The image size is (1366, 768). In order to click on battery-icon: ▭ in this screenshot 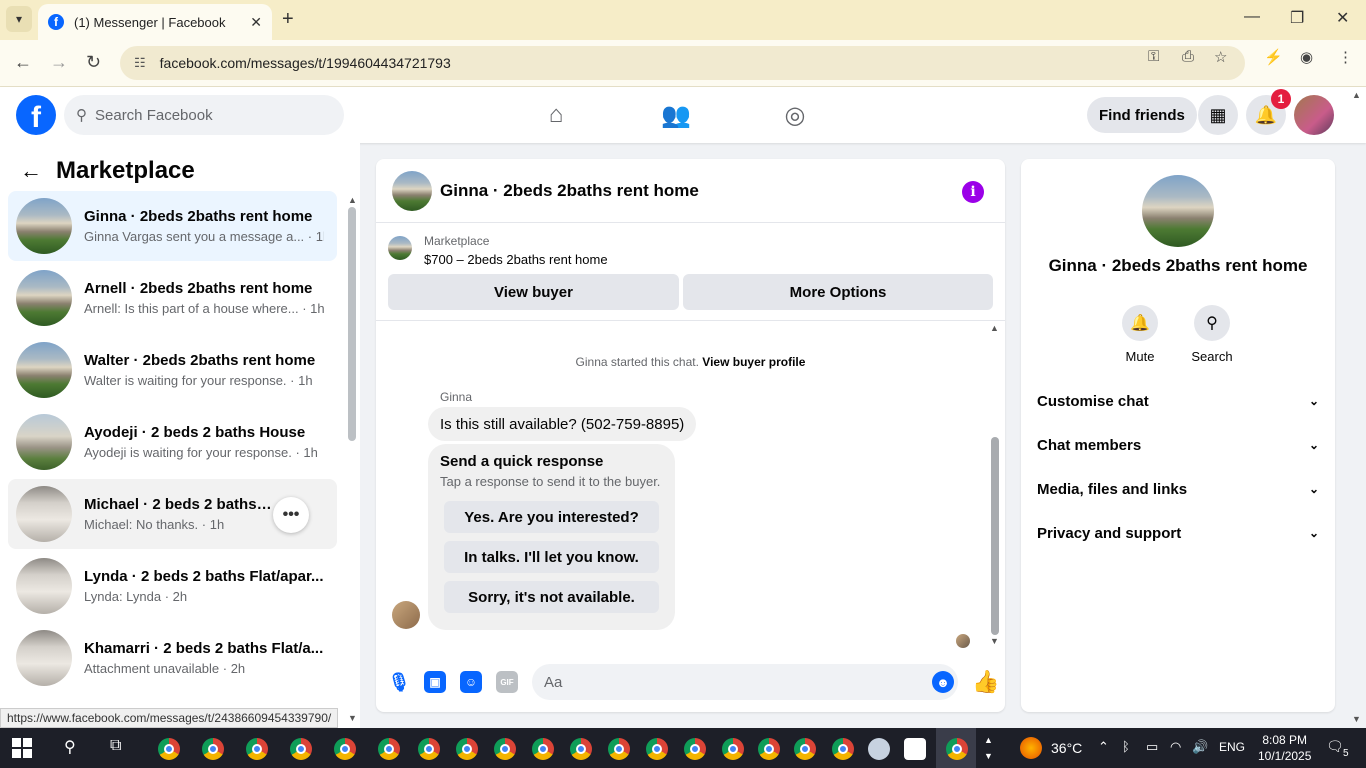, I will do `click(1152, 747)`.